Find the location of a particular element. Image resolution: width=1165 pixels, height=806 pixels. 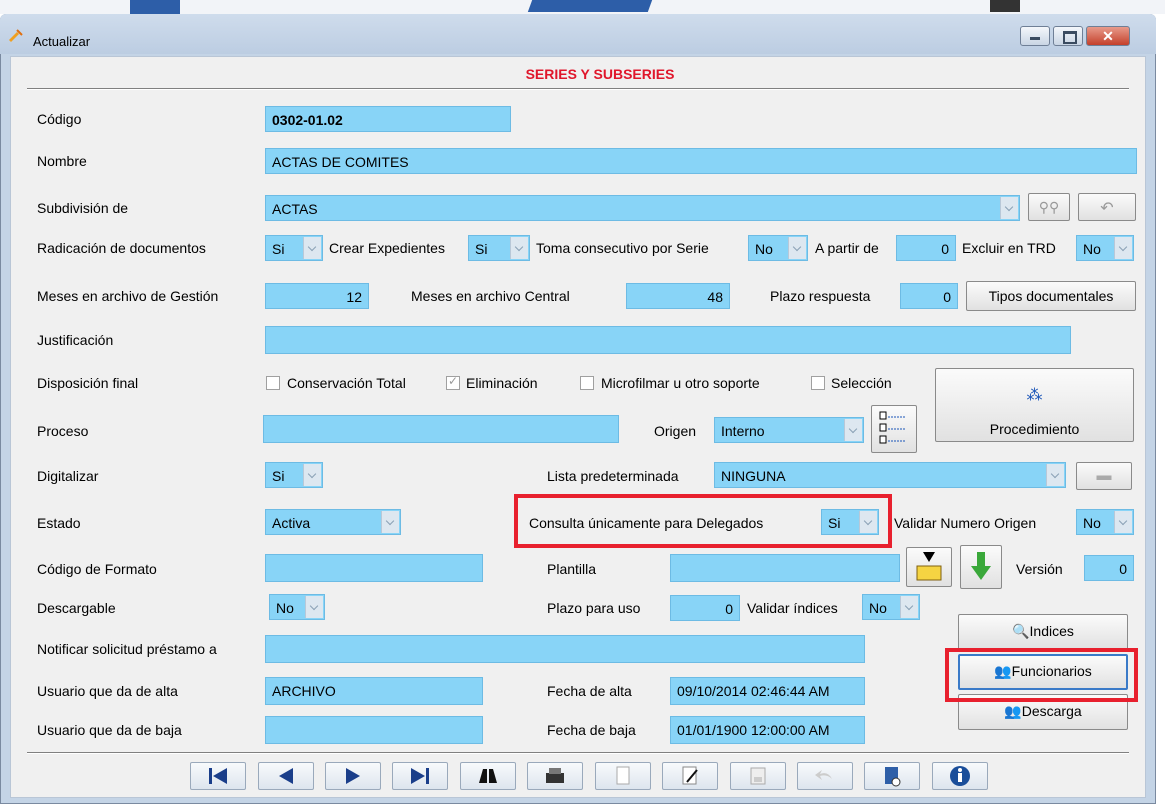

origen-select: Interno is located at coordinates (789, 430).